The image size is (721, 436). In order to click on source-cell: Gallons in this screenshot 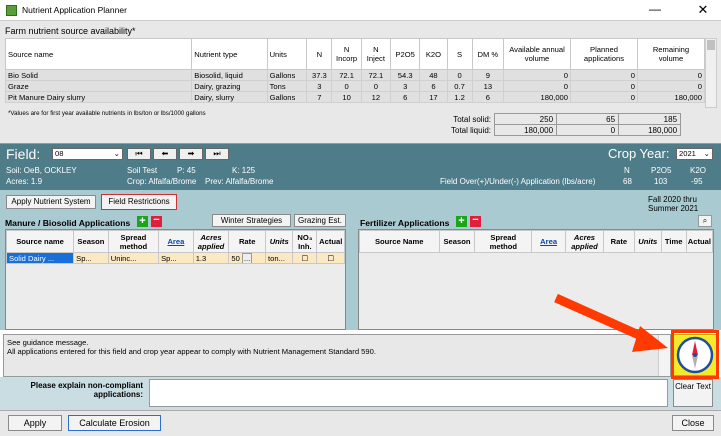, I will do `click(287, 75)`.